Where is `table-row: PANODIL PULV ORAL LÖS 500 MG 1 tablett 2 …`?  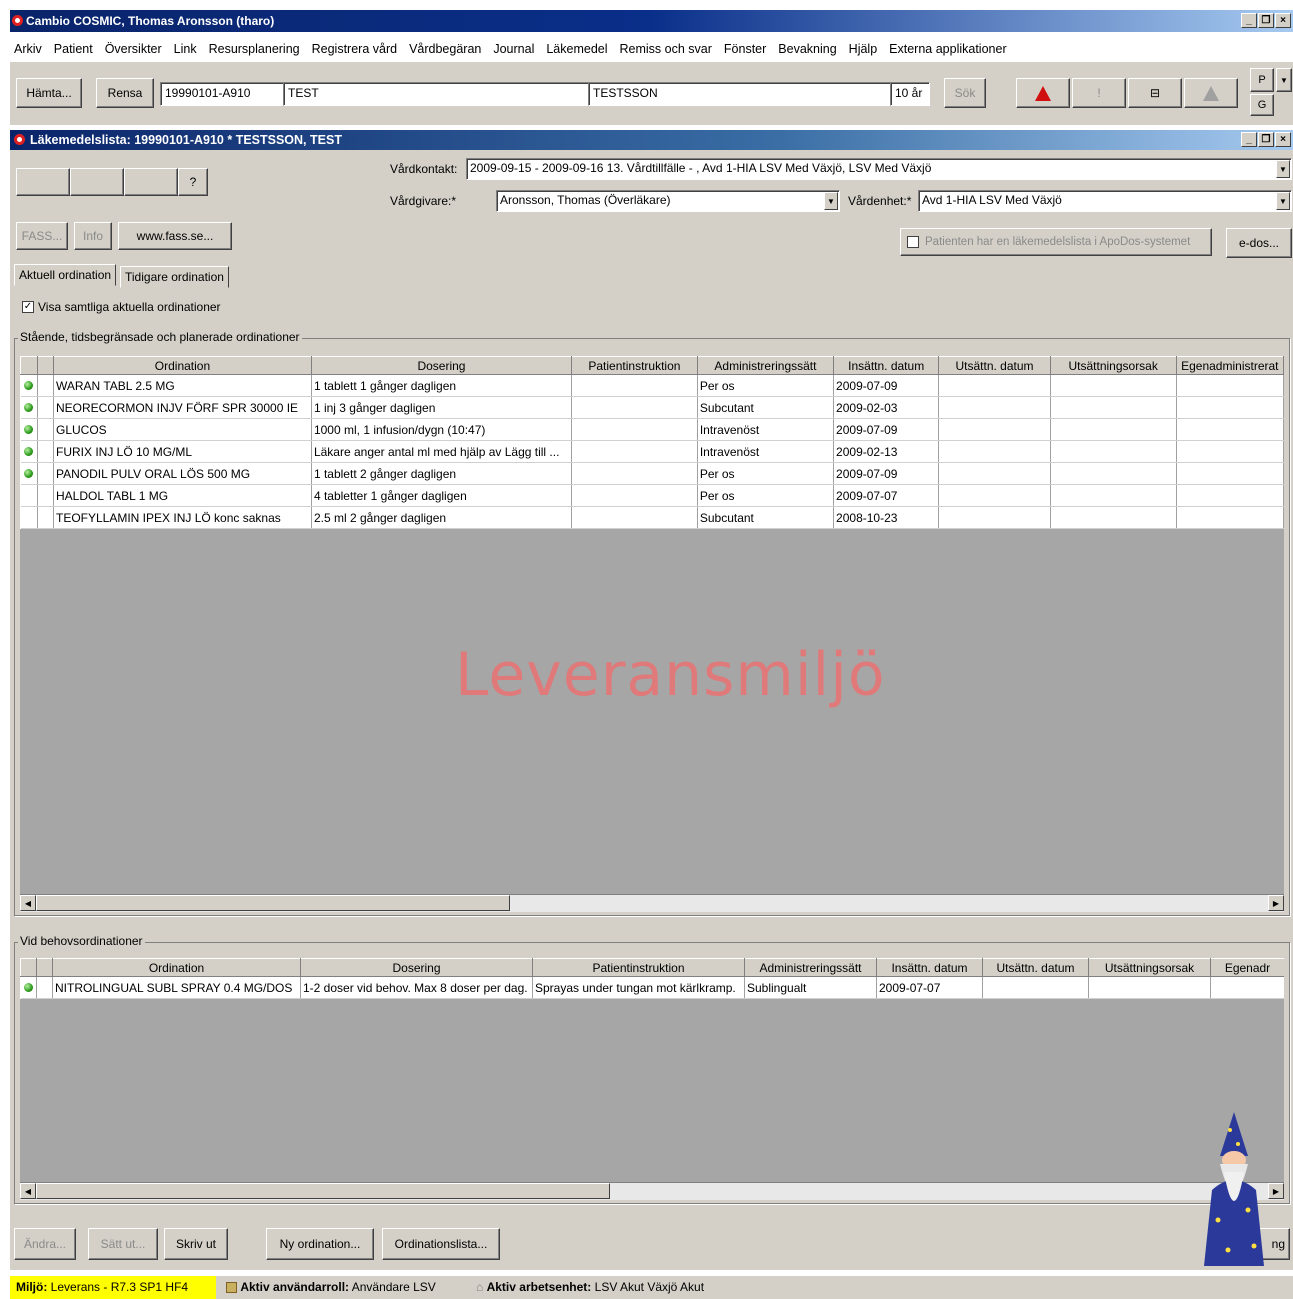
table-row: PANODIL PULV ORAL LÖS 500 MG 1 tablett 2 … is located at coordinates (652, 473).